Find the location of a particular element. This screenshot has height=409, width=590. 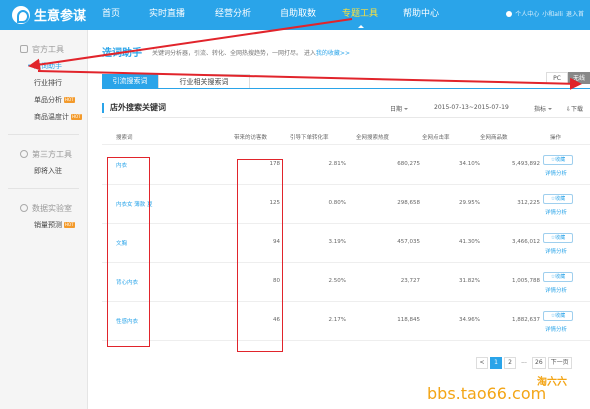

watermark-text: bbs.tao66.com is located at coordinates (487, 393).